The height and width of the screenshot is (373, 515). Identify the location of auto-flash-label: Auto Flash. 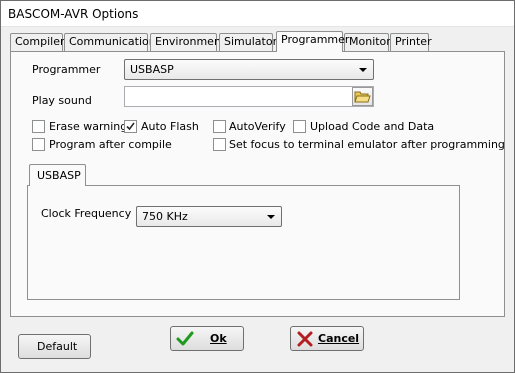
(170, 126).